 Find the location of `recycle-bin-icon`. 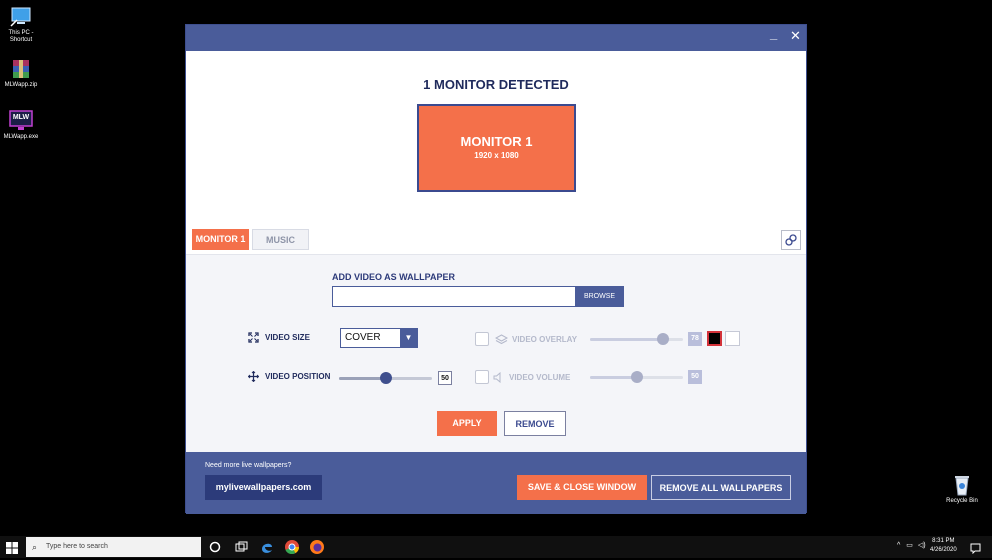

recycle-bin-icon is located at coordinates (962, 485).